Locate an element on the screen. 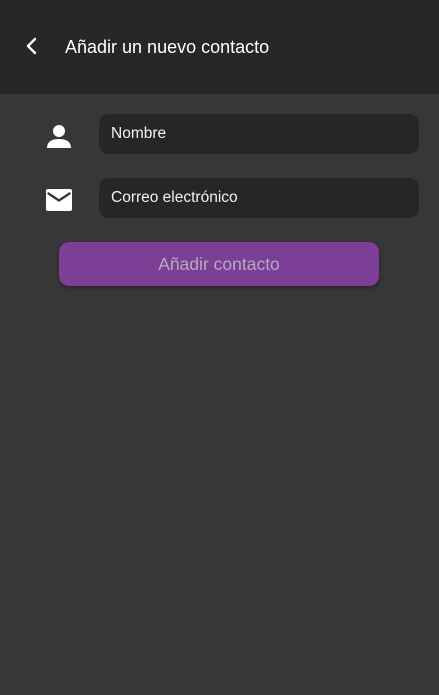  name-input is located at coordinates (259, 134).